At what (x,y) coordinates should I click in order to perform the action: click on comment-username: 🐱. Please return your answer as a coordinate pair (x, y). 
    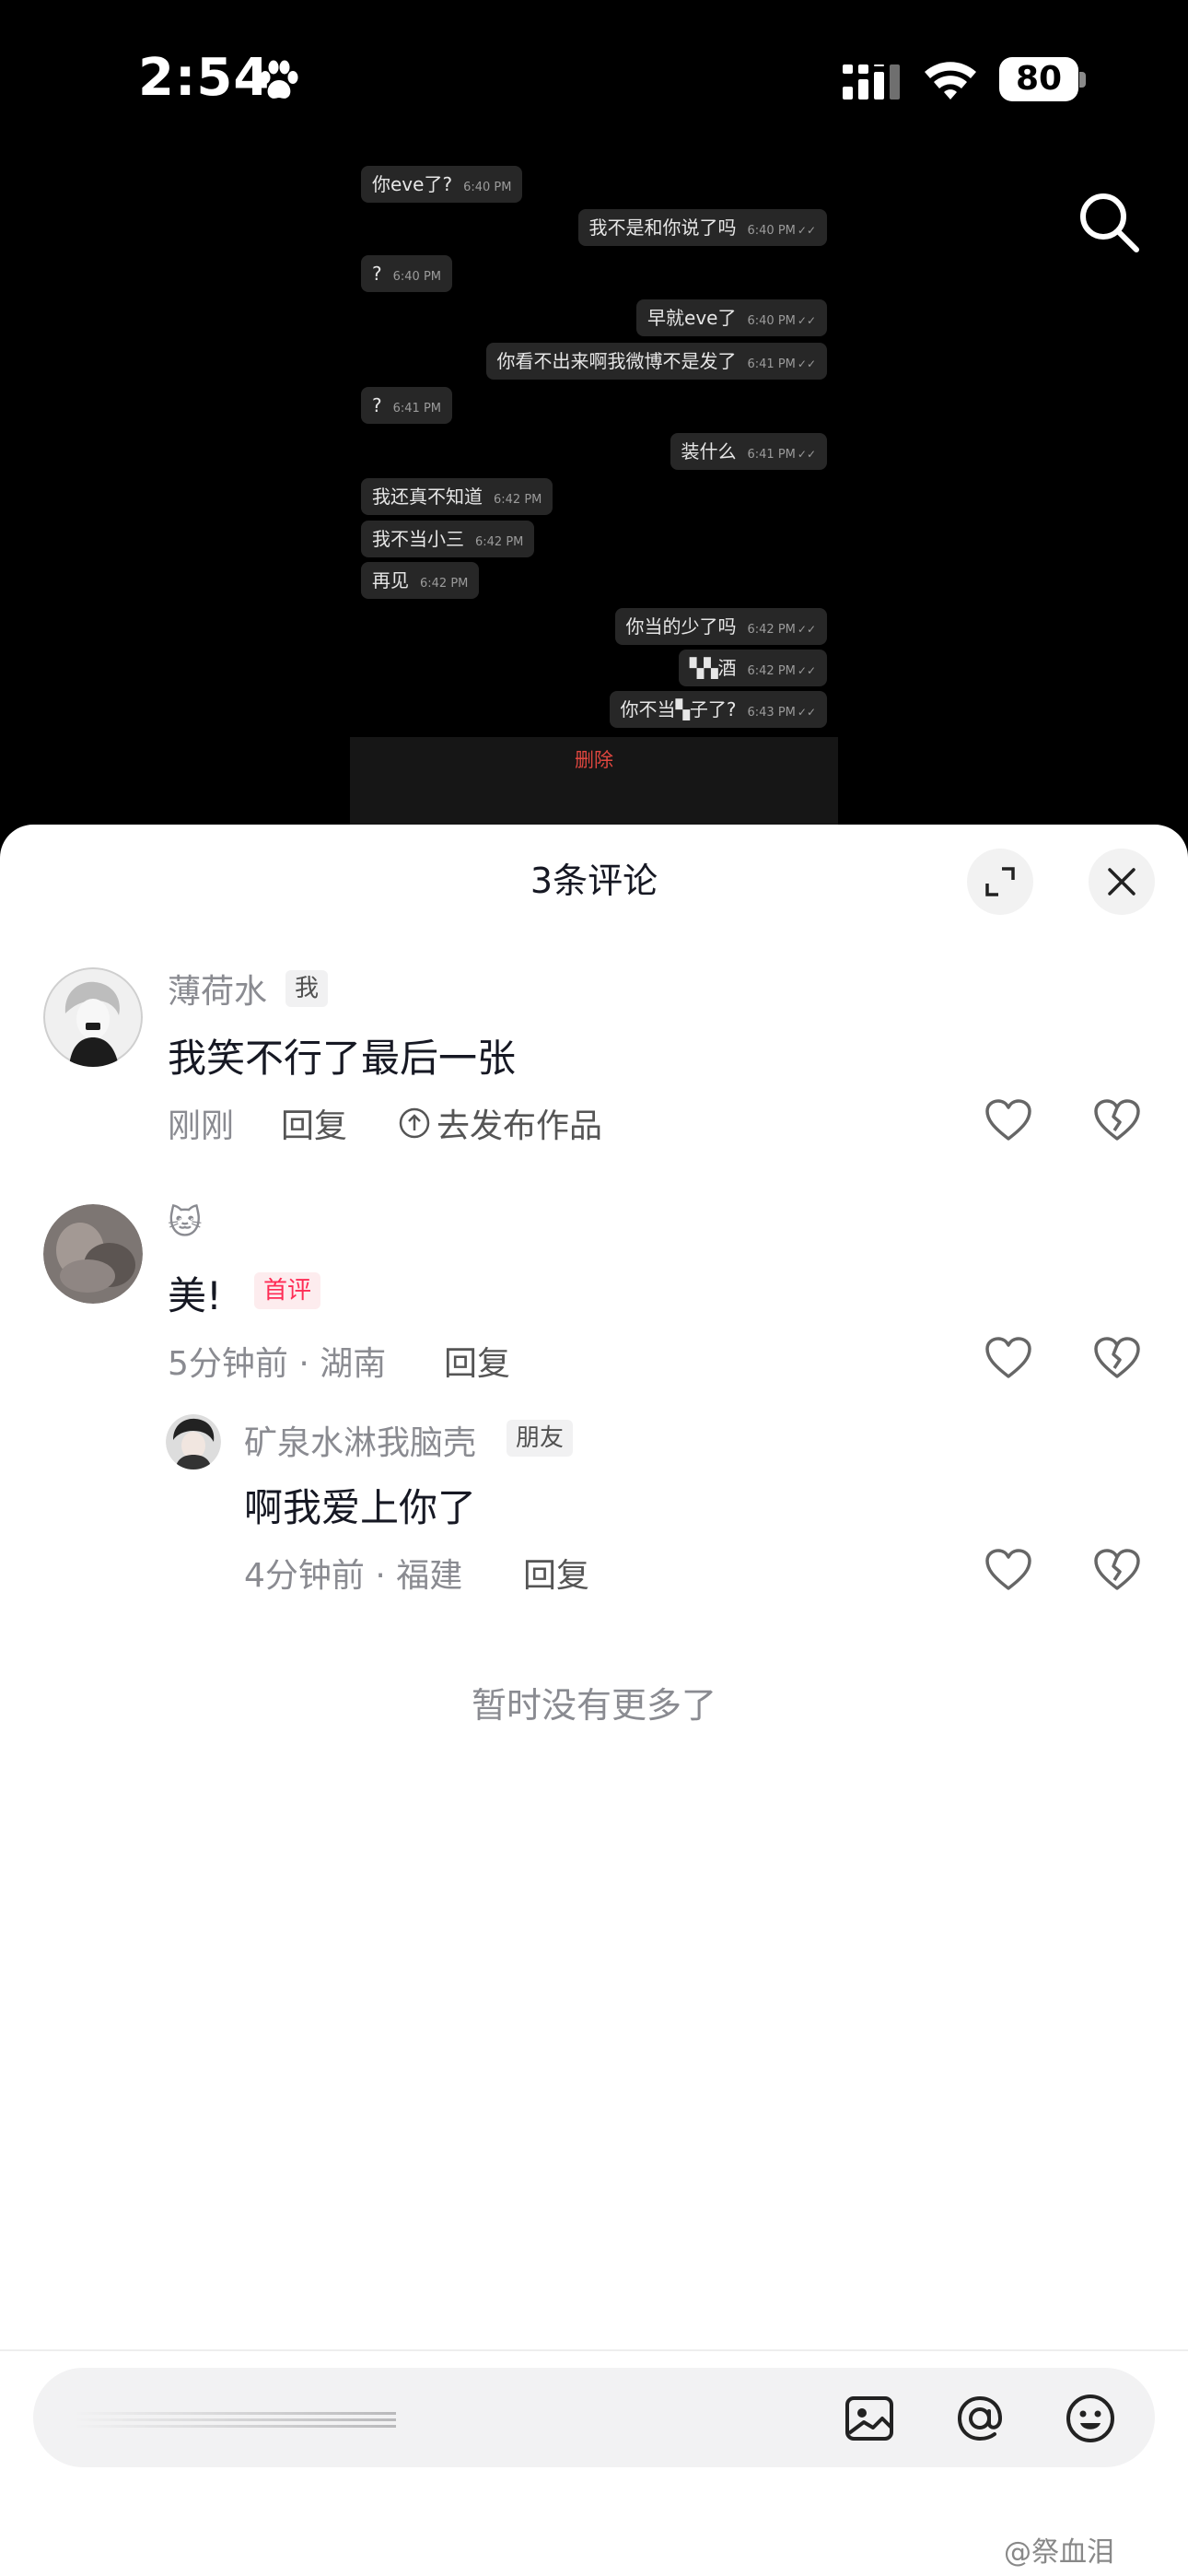
    Looking at the image, I should click on (185, 1223).